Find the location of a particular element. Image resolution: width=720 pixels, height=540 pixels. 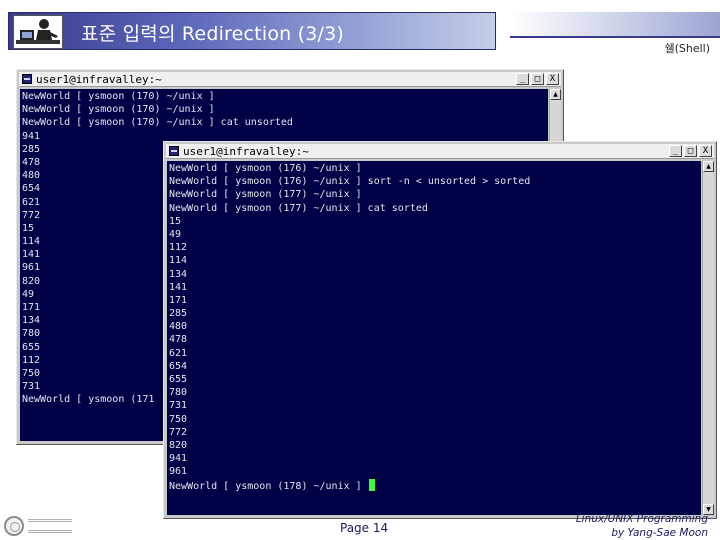

terminal-line: 820 is located at coordinates (178, 445).